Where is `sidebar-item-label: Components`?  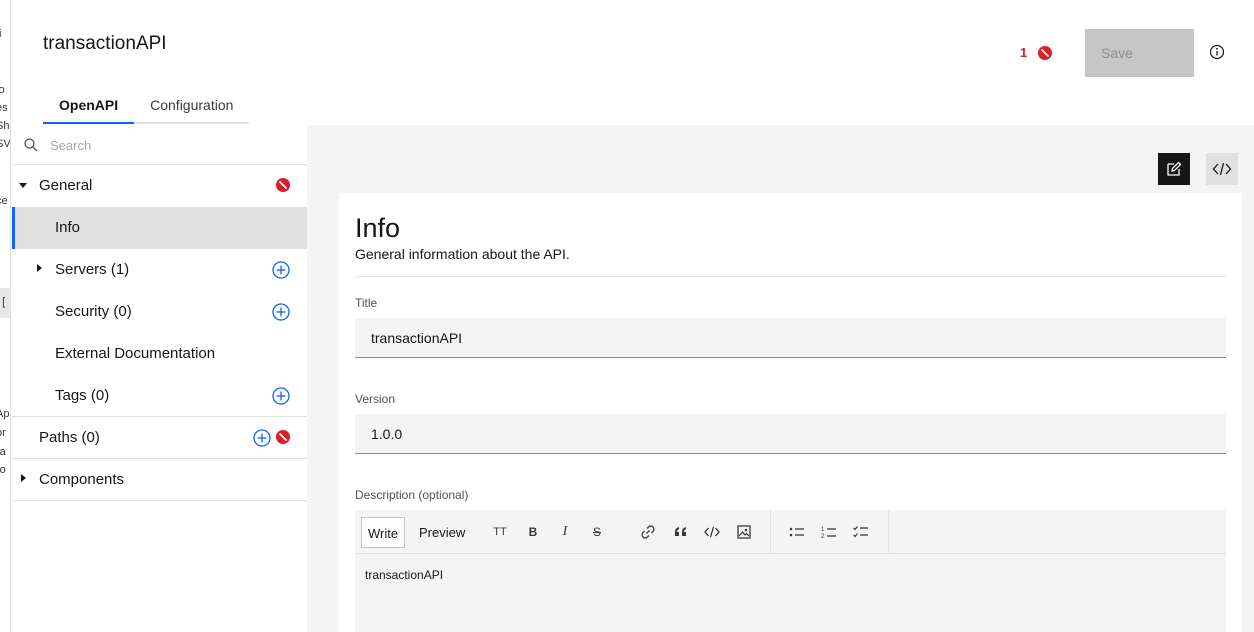
sidebar-item-label: Components is located at coordinates (82, 479).